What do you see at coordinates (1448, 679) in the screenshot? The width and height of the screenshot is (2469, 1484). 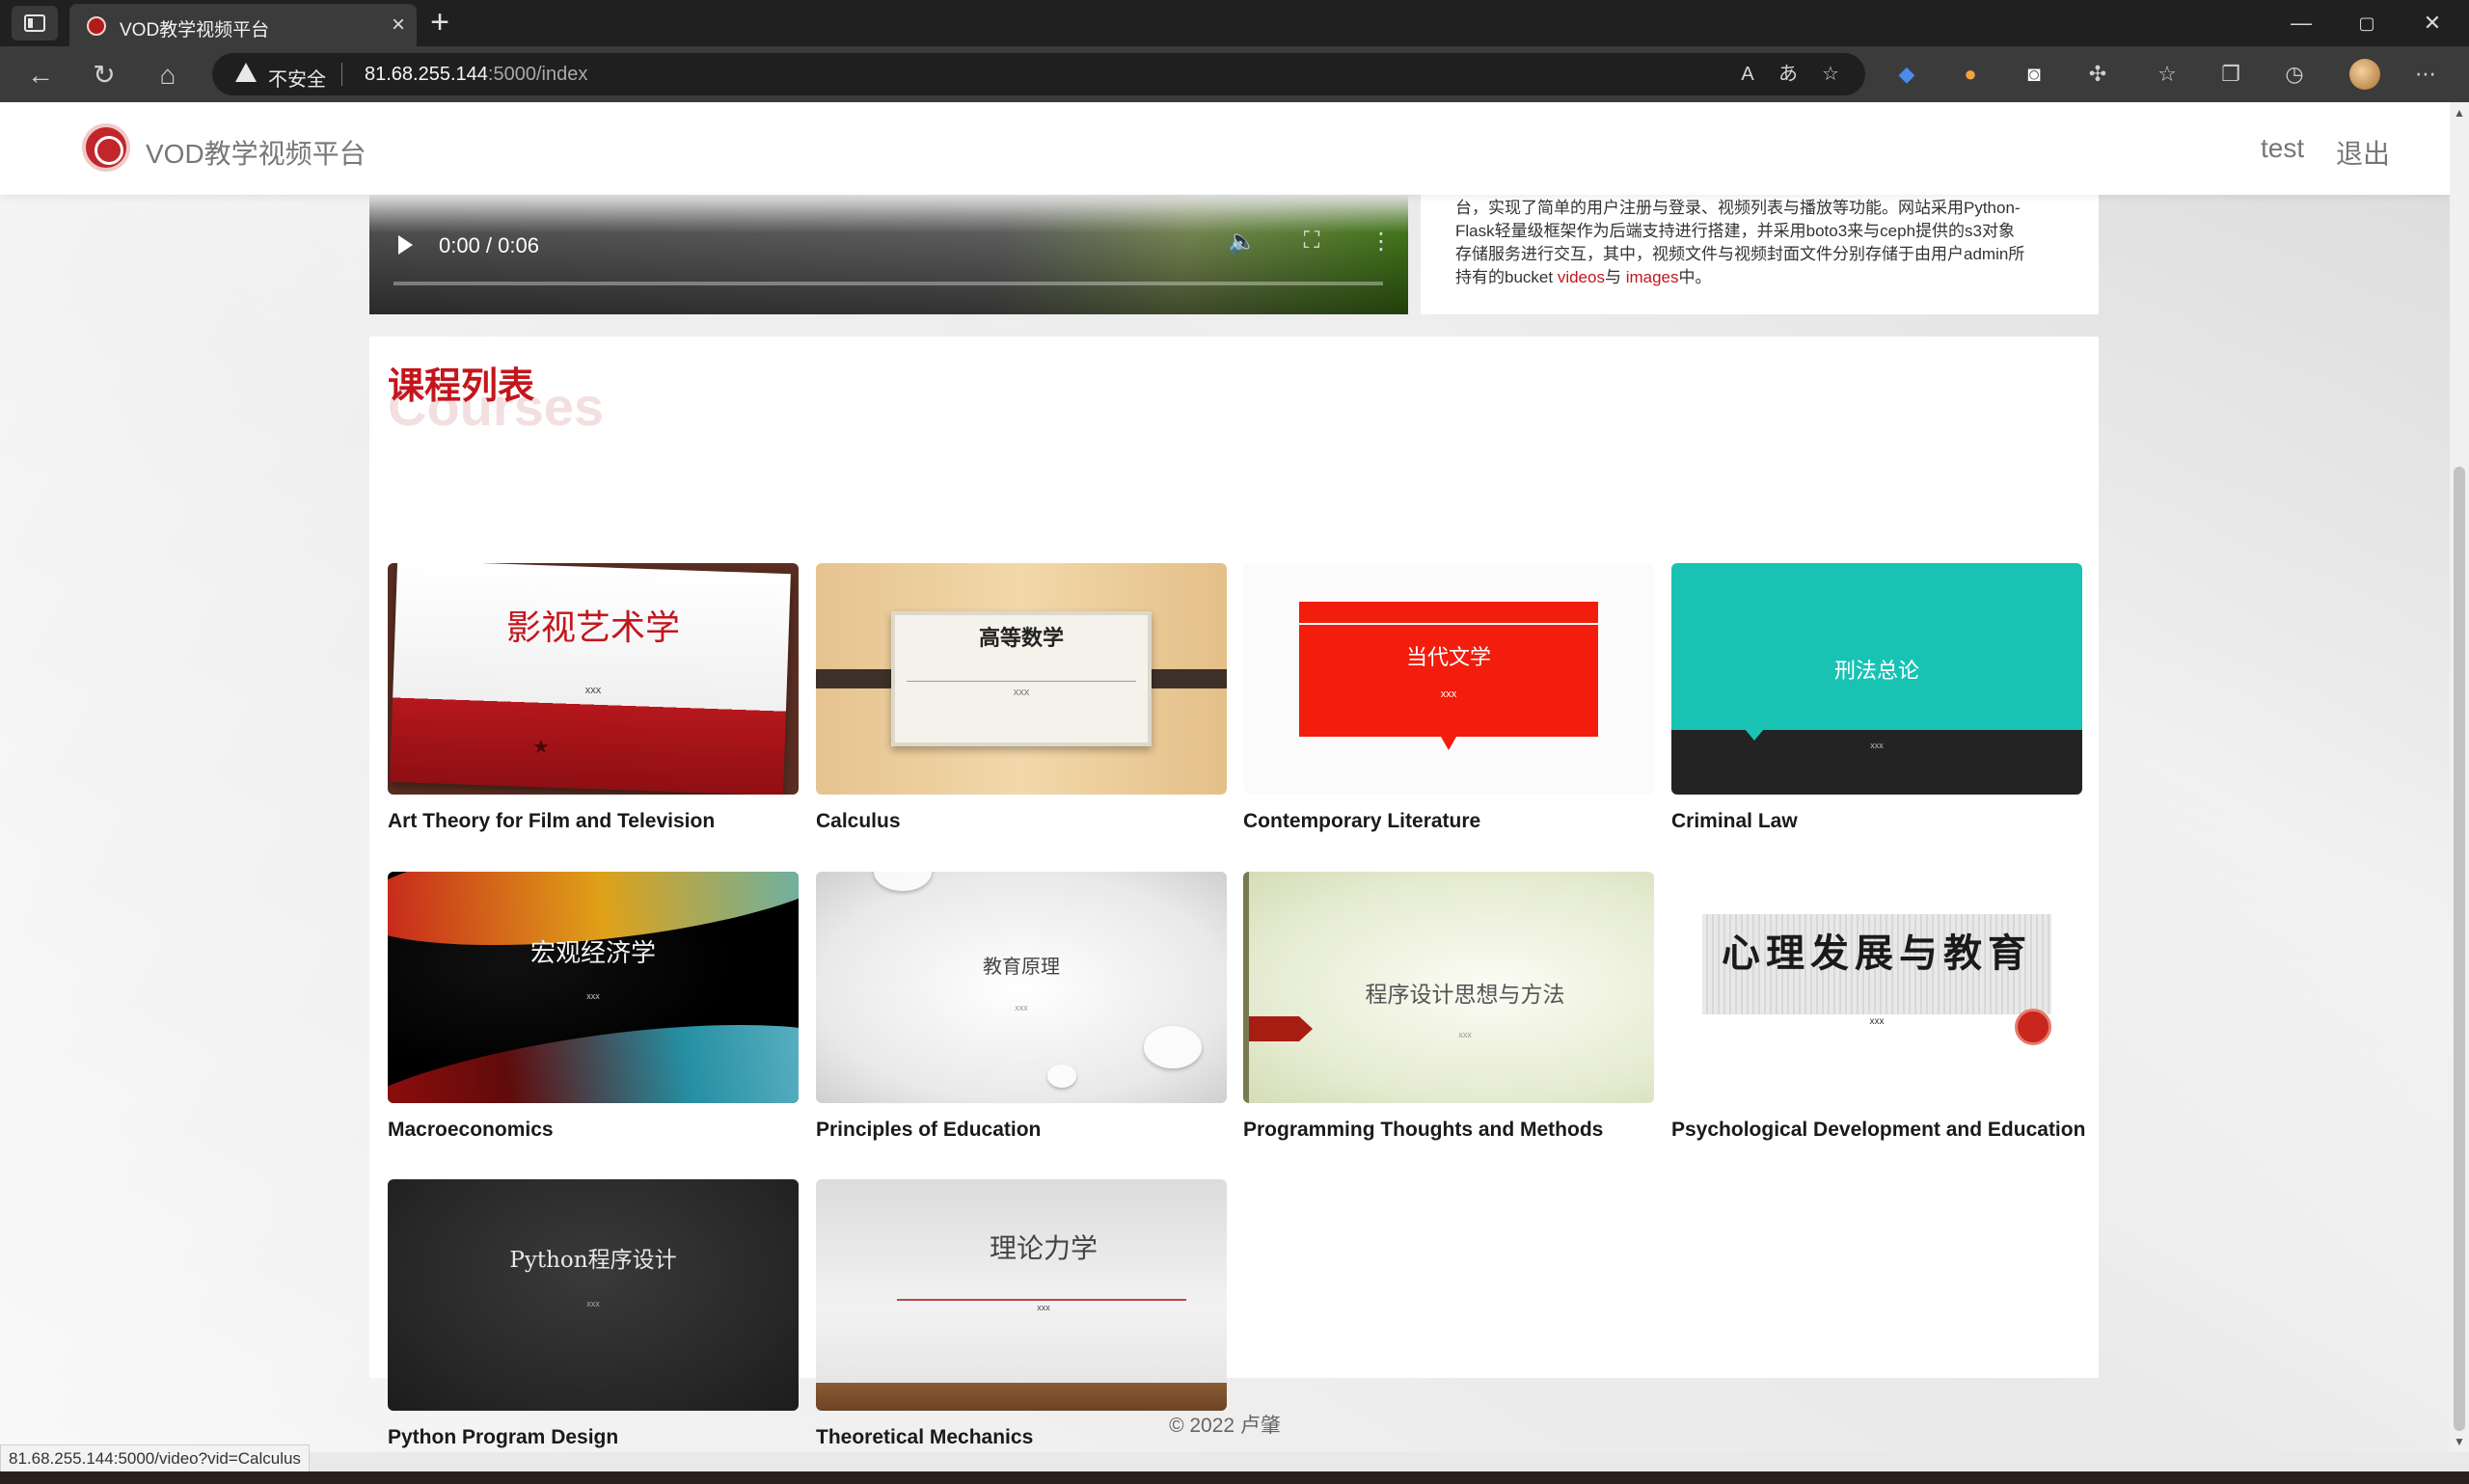 I see `course-cover: 当代文学 xxx` at bounding box center [1448, 679].